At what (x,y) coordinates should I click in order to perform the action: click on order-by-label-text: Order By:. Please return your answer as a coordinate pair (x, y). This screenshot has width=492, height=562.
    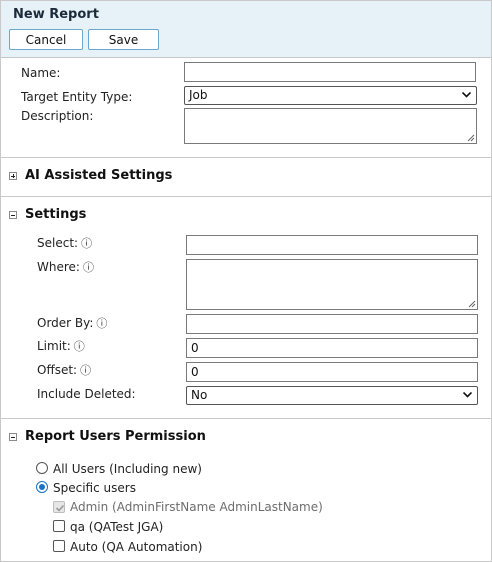
    Looking at the image, I should click on (65, 323).